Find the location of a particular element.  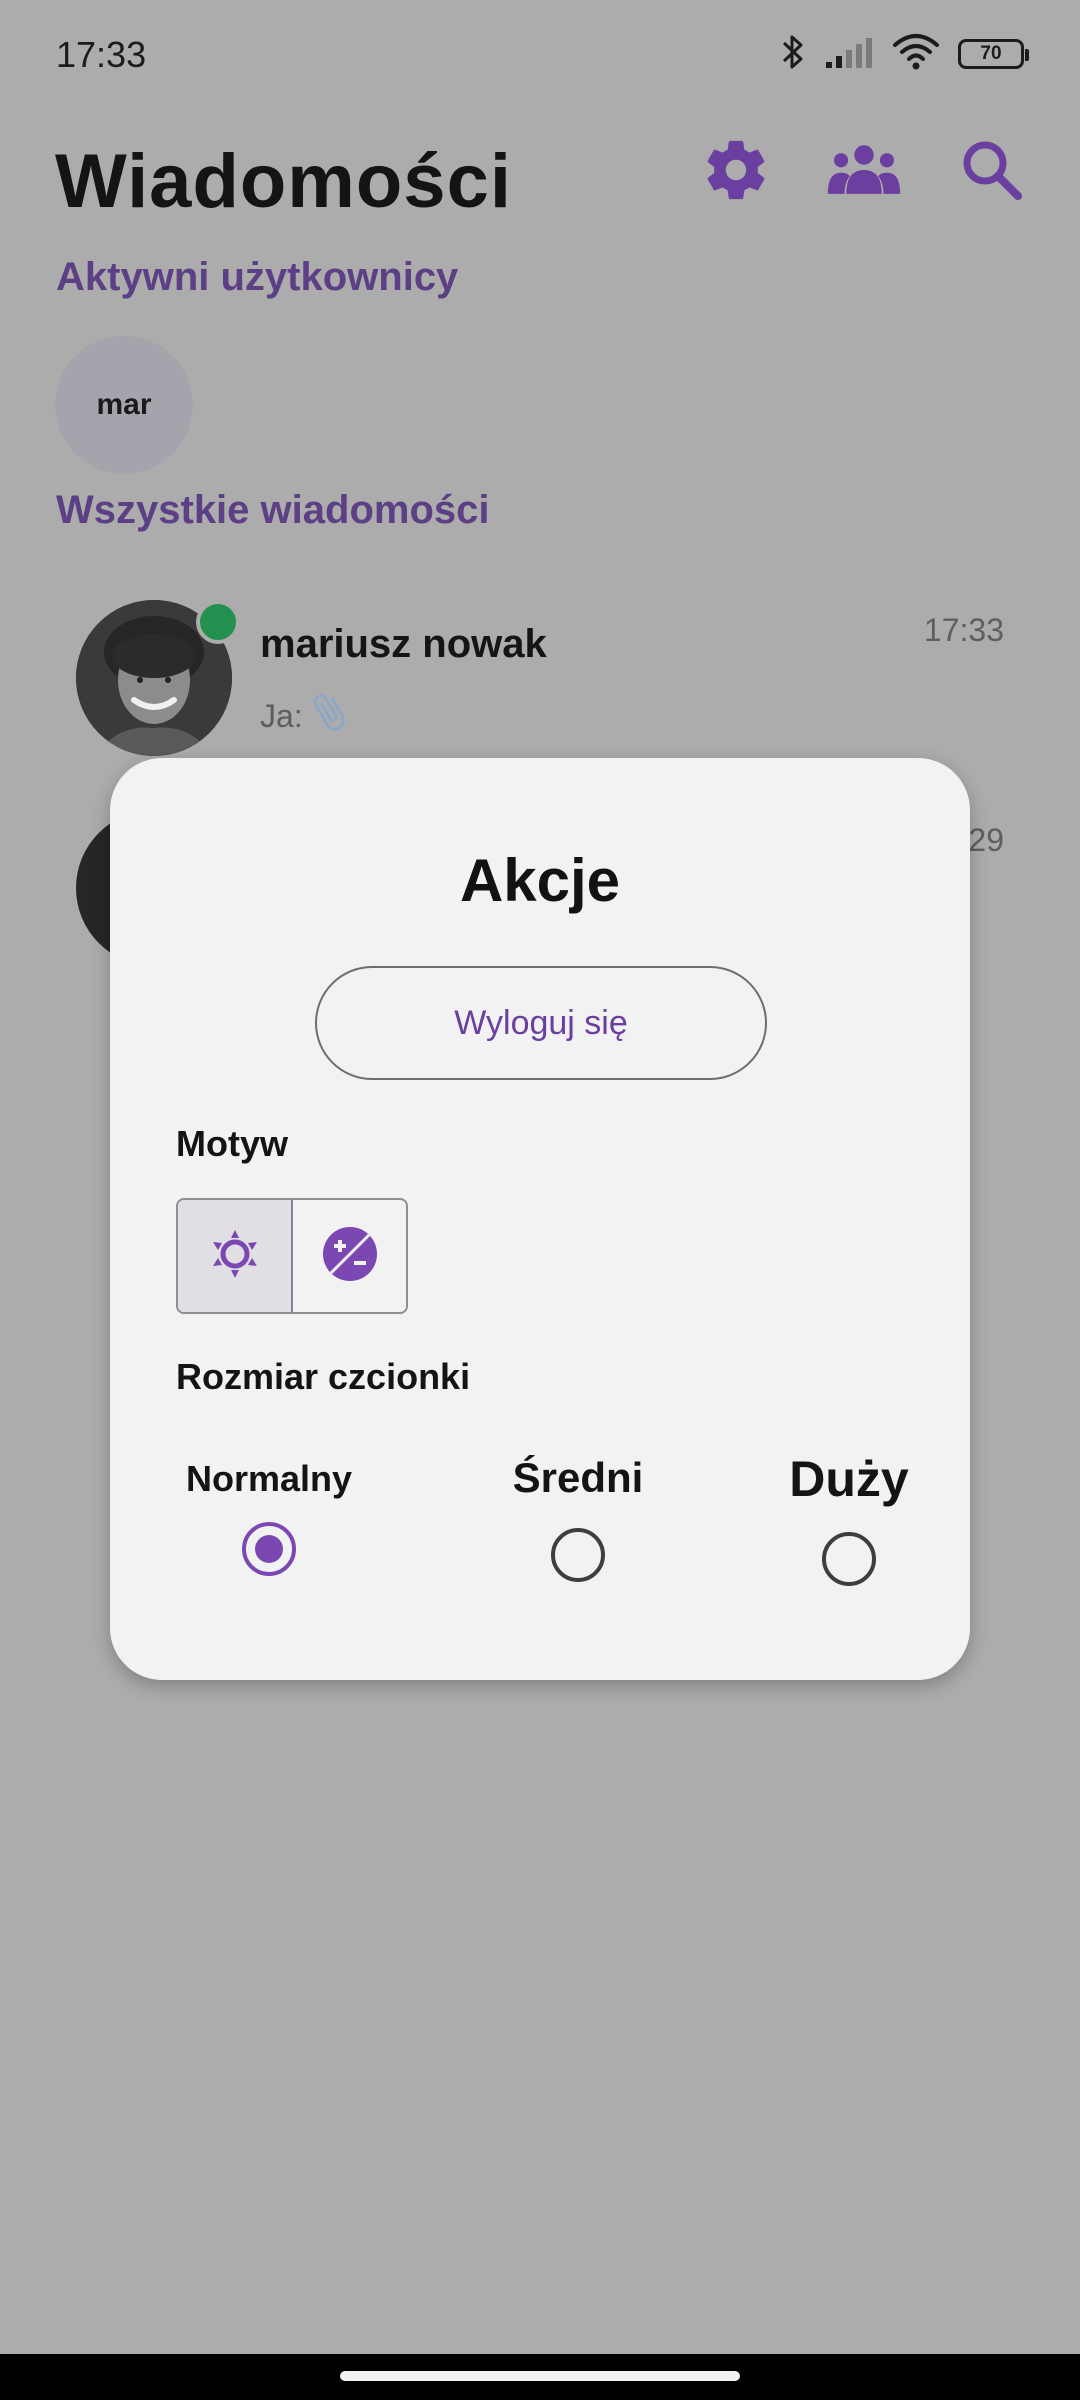

font-option-label: Normalny is located at coordinates (269, 1478).